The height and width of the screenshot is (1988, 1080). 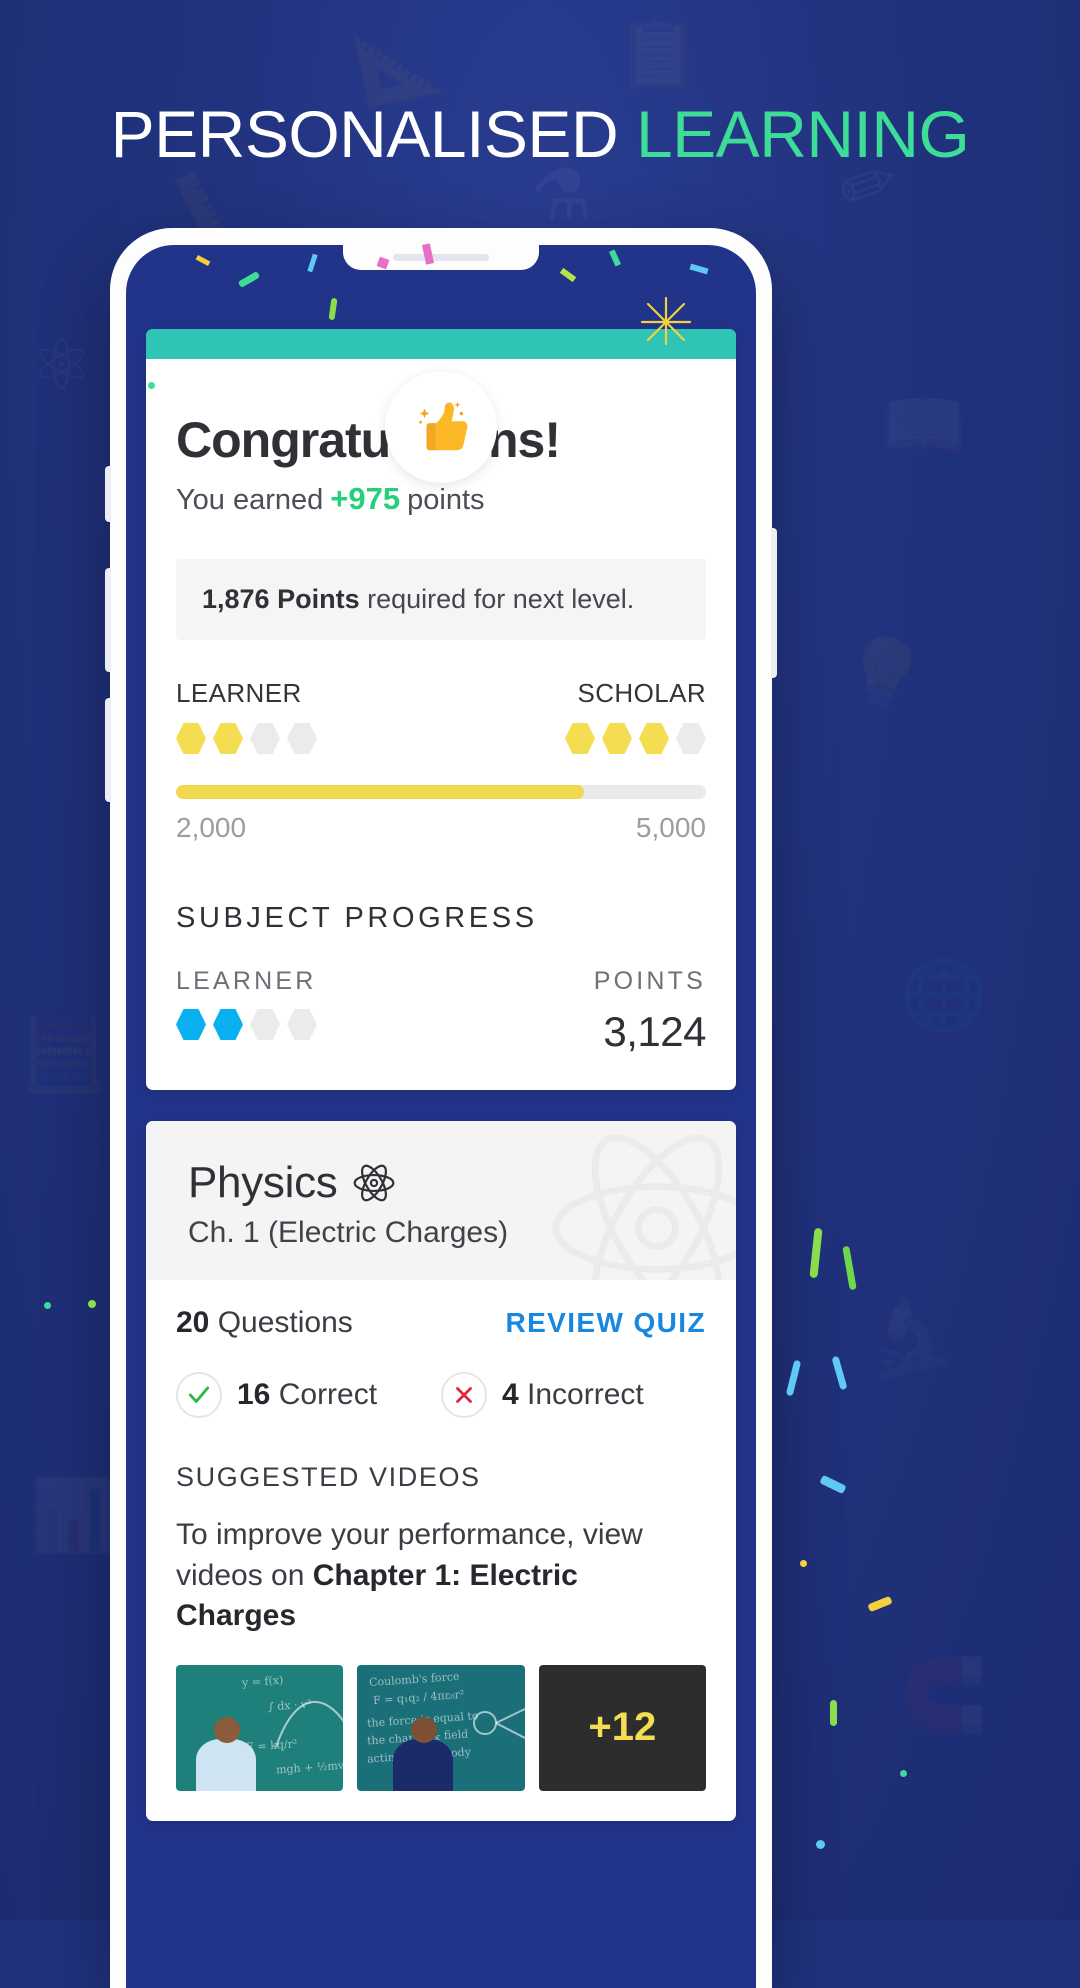 I want to click on subject-tier-block: LEARNER, so click(x=246, y=1004).